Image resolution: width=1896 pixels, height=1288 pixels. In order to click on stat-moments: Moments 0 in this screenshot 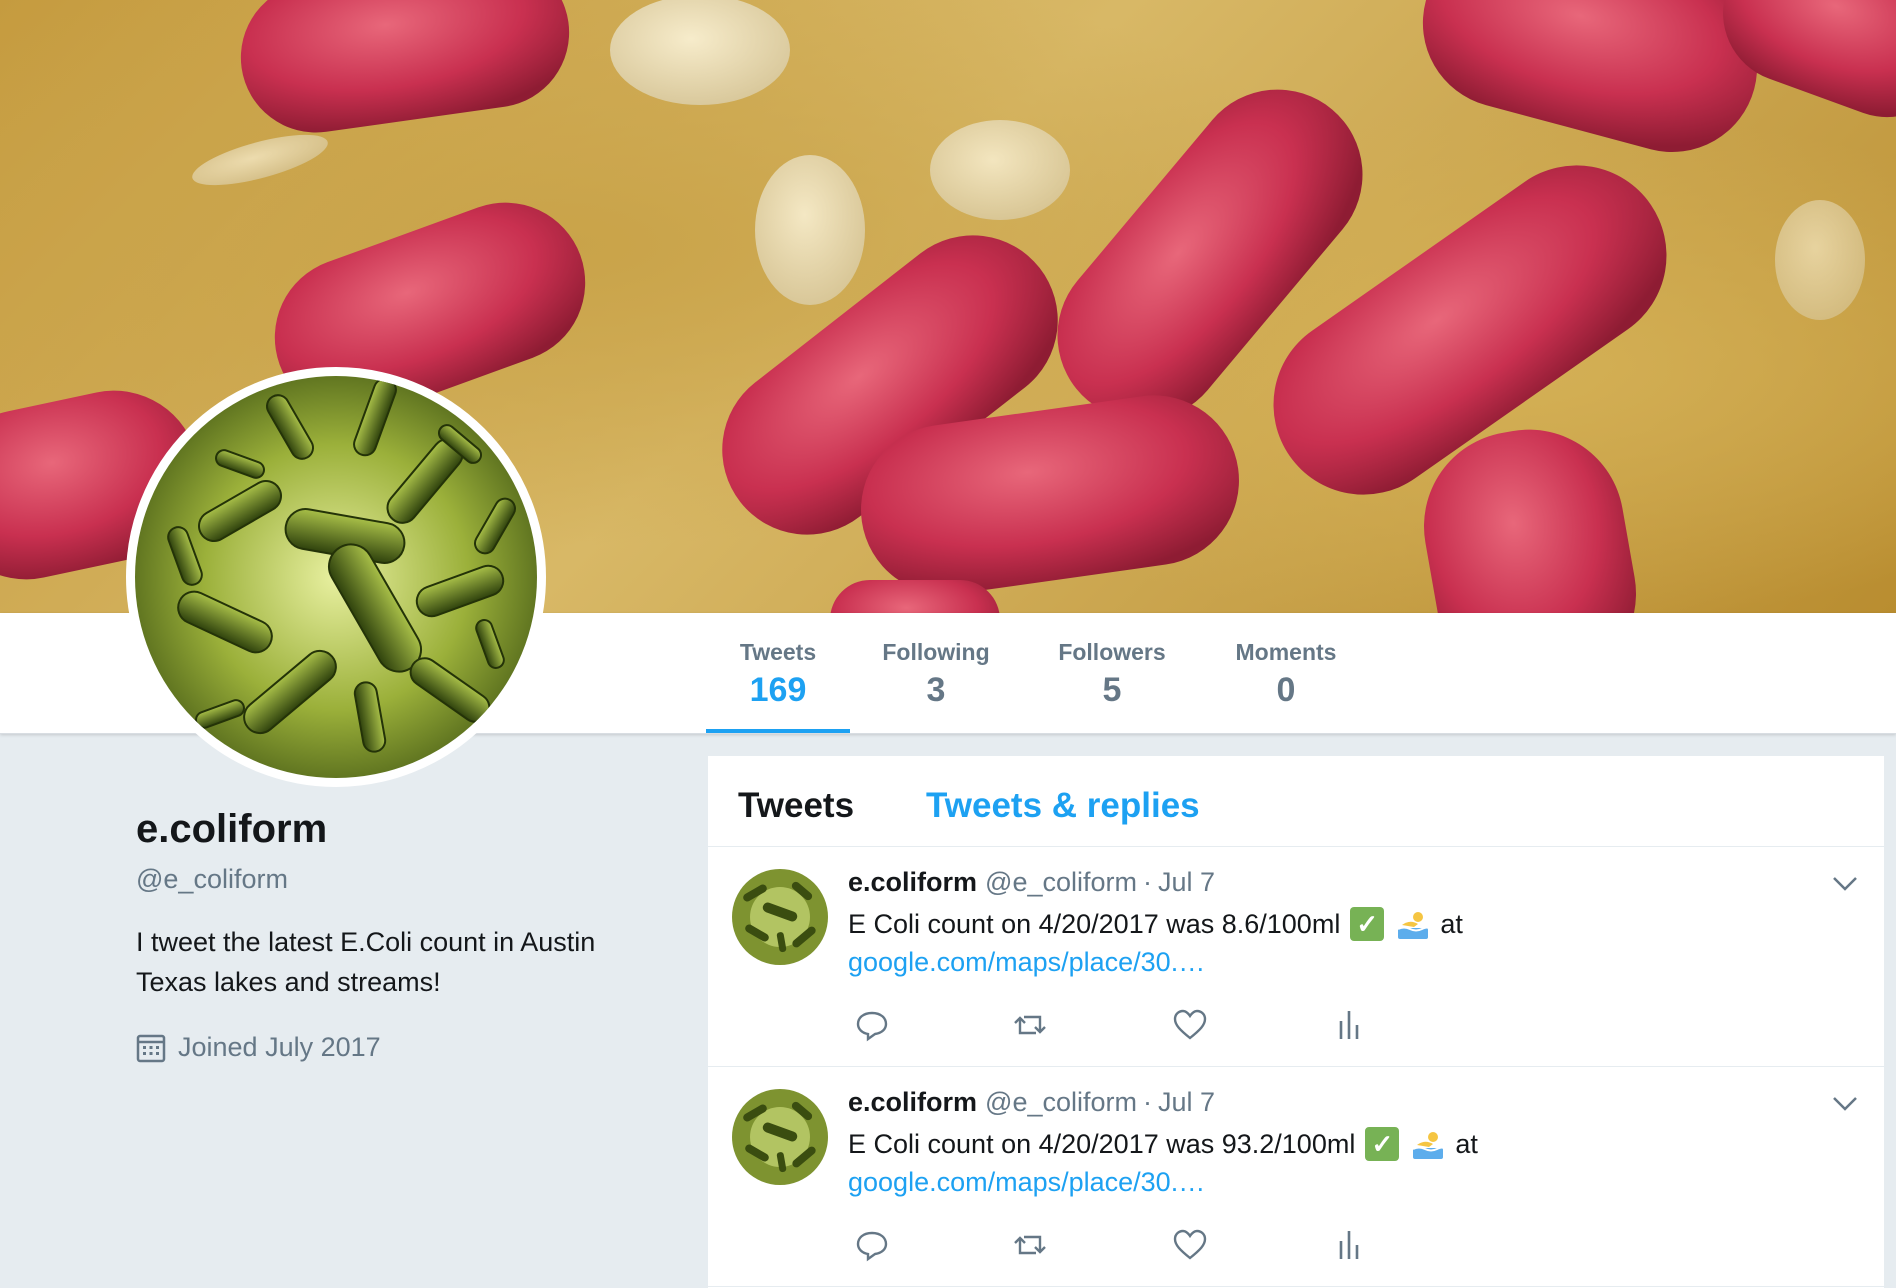, I will do `click(1286, 673)`.